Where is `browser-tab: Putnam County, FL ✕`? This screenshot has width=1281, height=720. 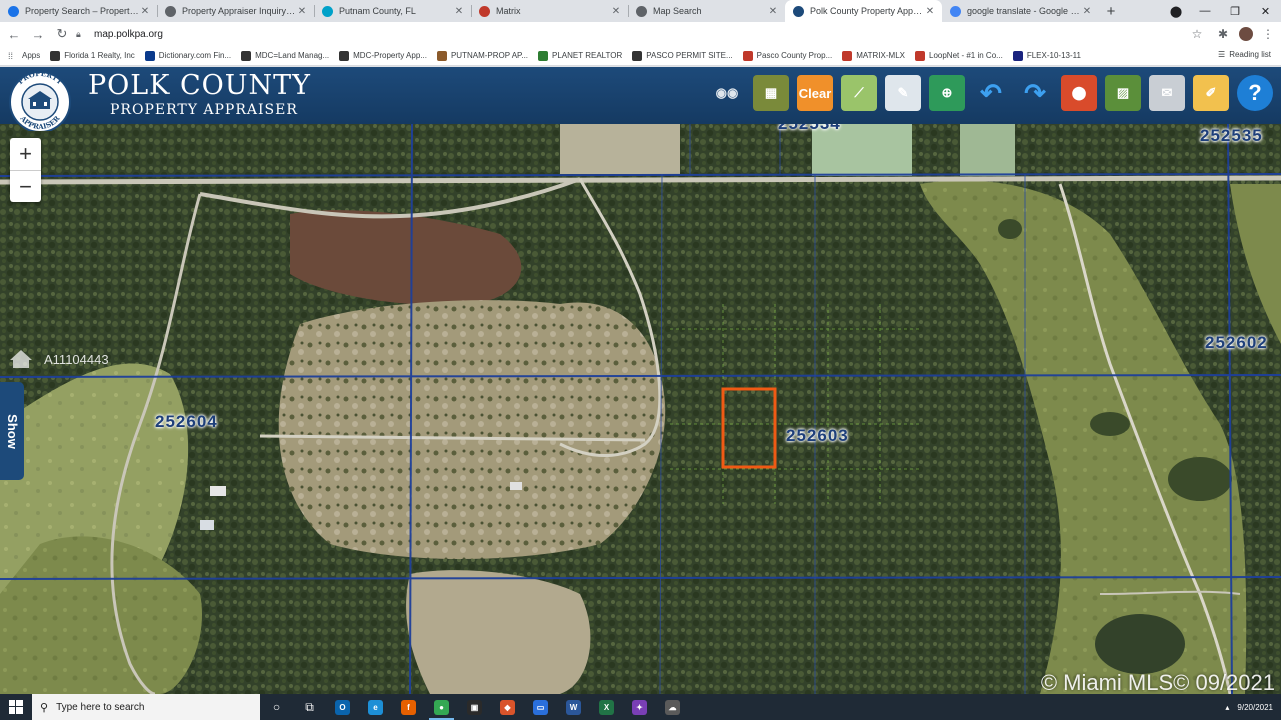 browser-tab: Putnam County, FL ✕ is located at coordinates (392, 11).